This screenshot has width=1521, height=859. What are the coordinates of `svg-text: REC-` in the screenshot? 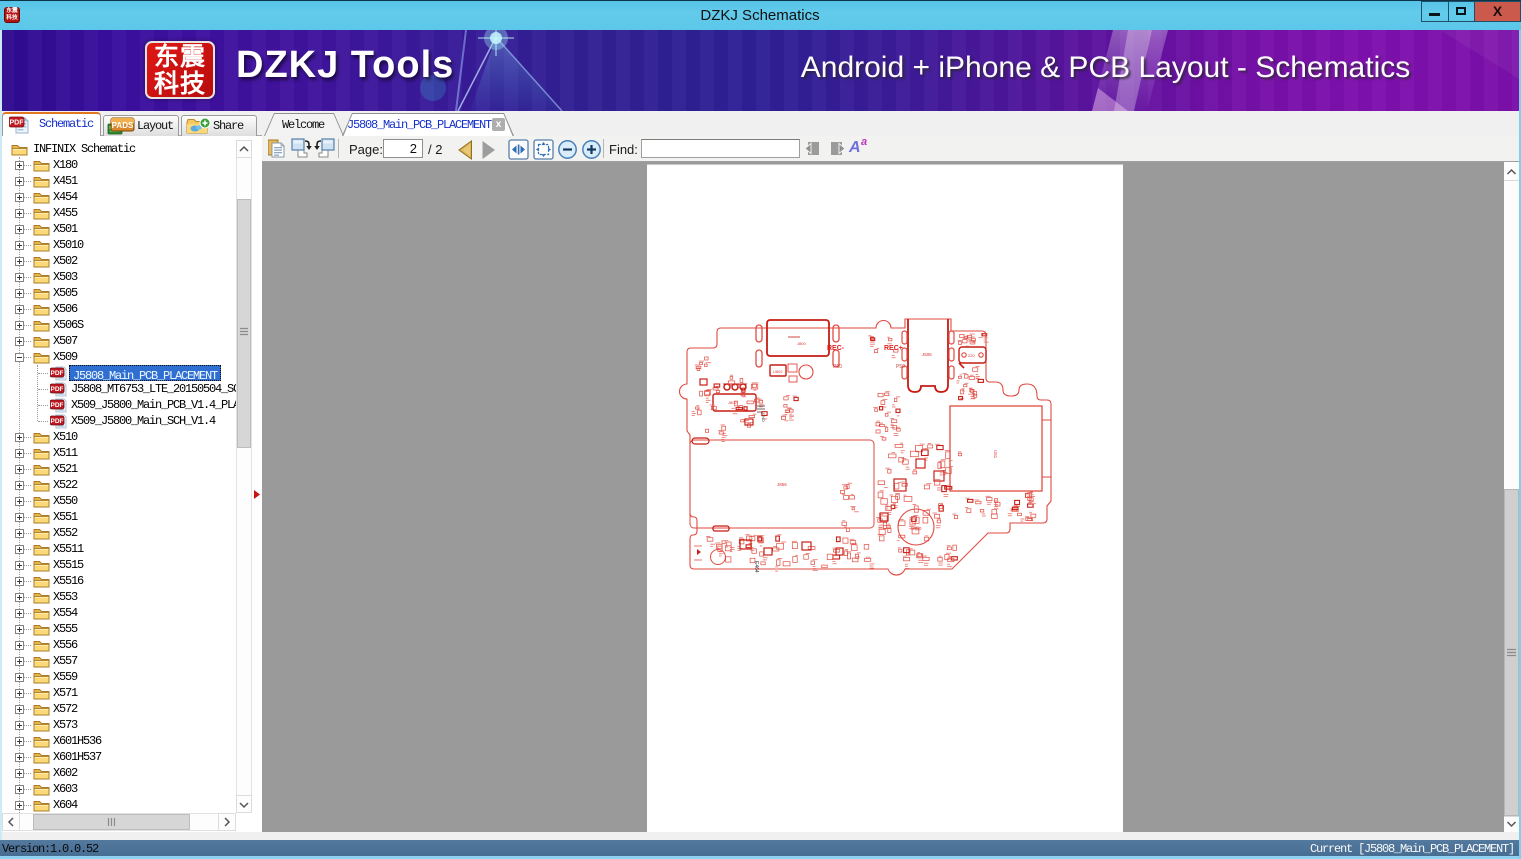 It's located at (836, 348).